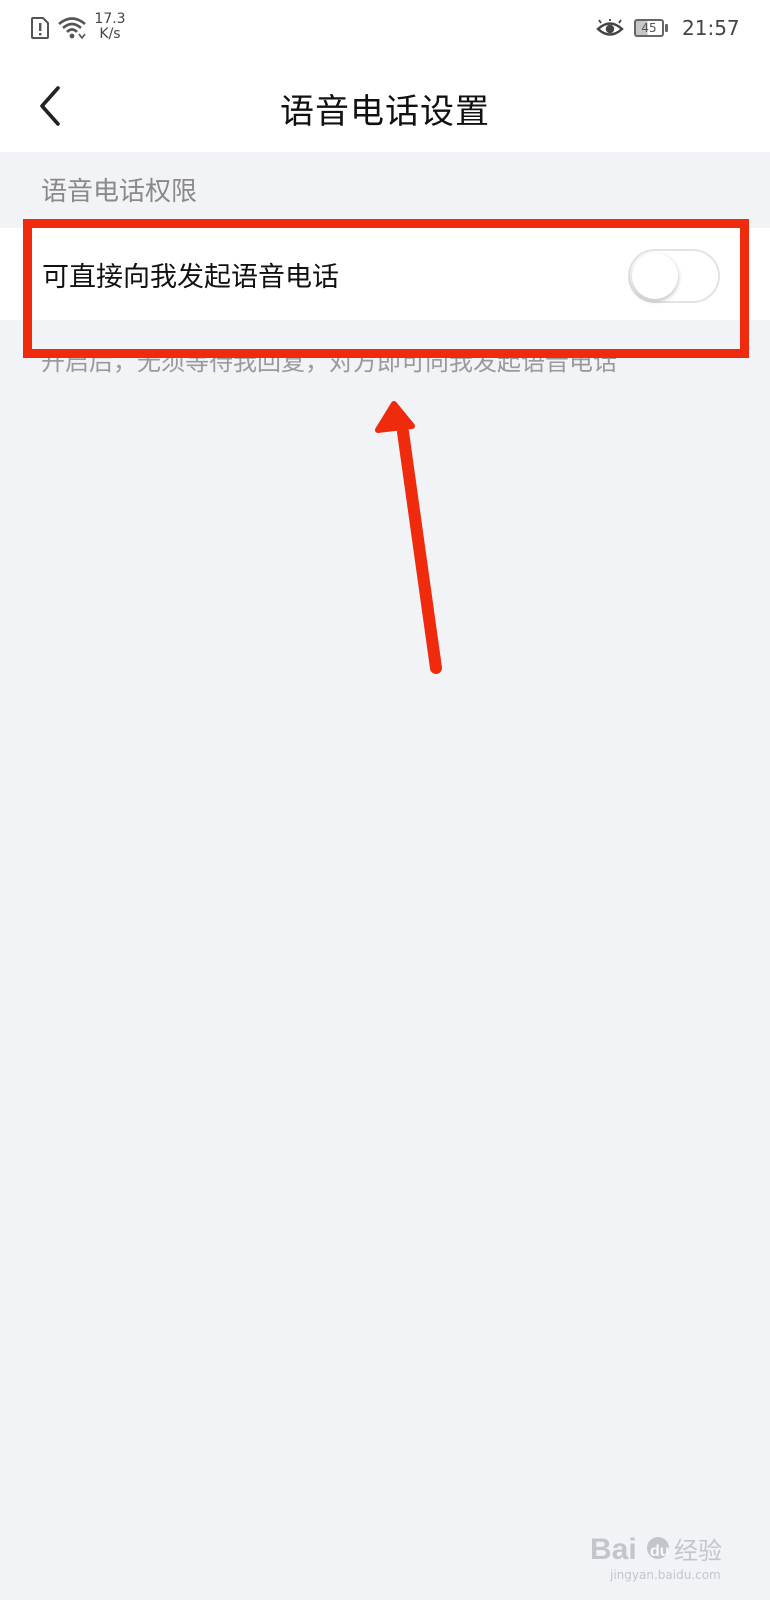 The height and width of the screenshot is (1600, 770). Describe the element at coordinates (40, 28) in the screenshot. I see `alert-card-icon` at that location.